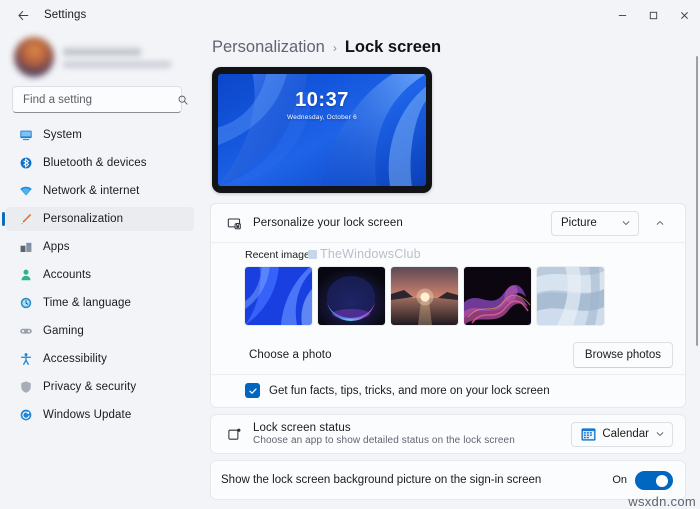 This screenshot has height=509, width=700. Describe the element at coordinates (662, 480) in the screenshot. I see `toggle-knob` at that location.